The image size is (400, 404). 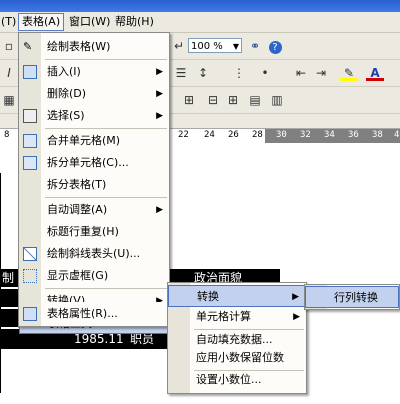 What do you see at coordinates (265, 73) in the screenshot?
I see `bullets-icon: •` at bounding box center [265, 73].